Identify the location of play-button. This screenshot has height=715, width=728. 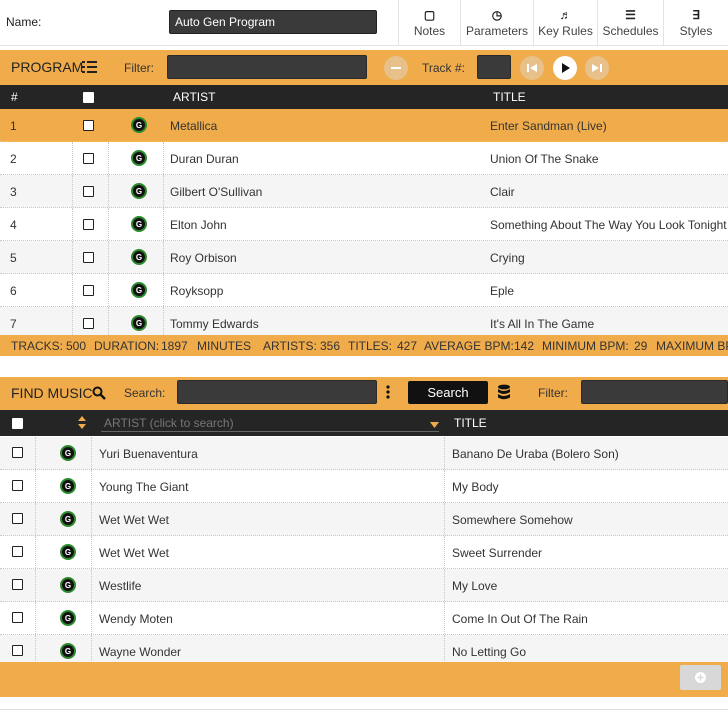
(565, 68).